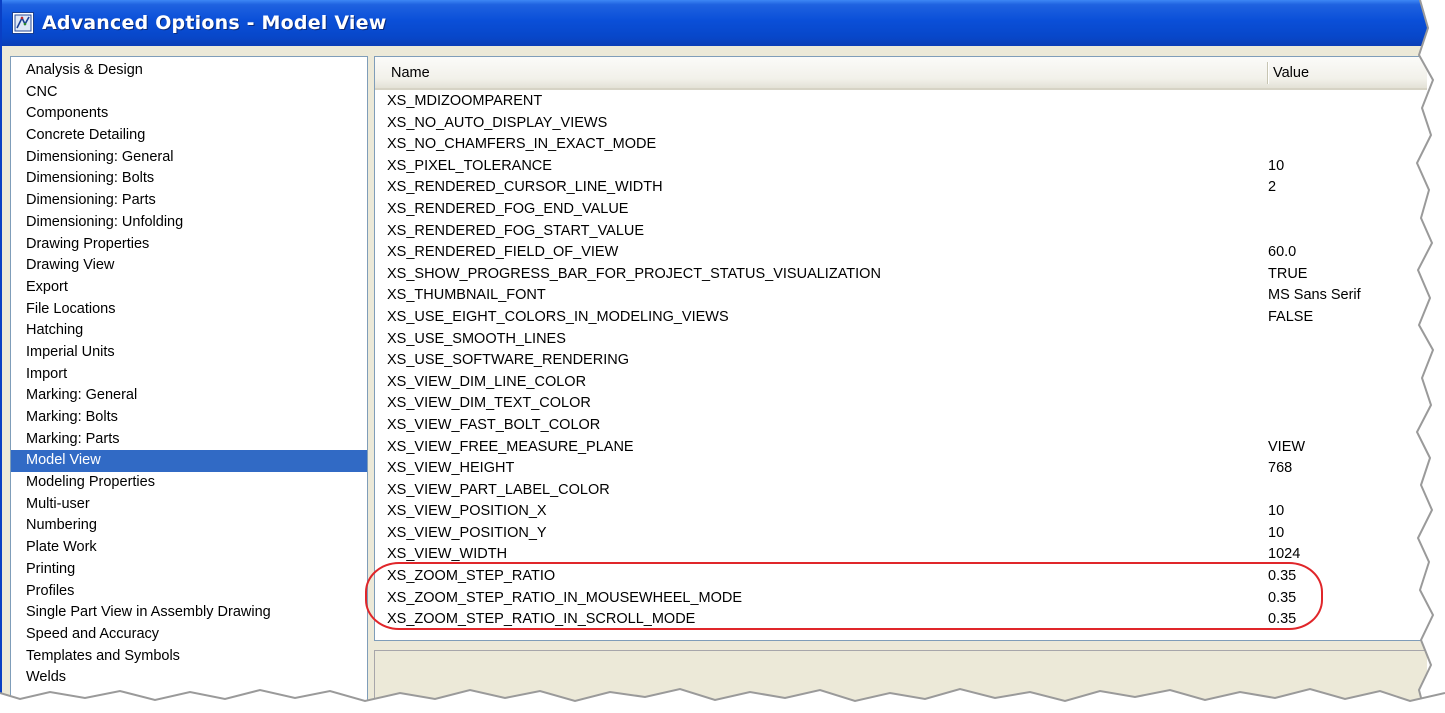  What do you see at coordinates (189, 592) in the screenshot?
I see `category-item-profiles: Profiles` at bounding box center [189, 592].